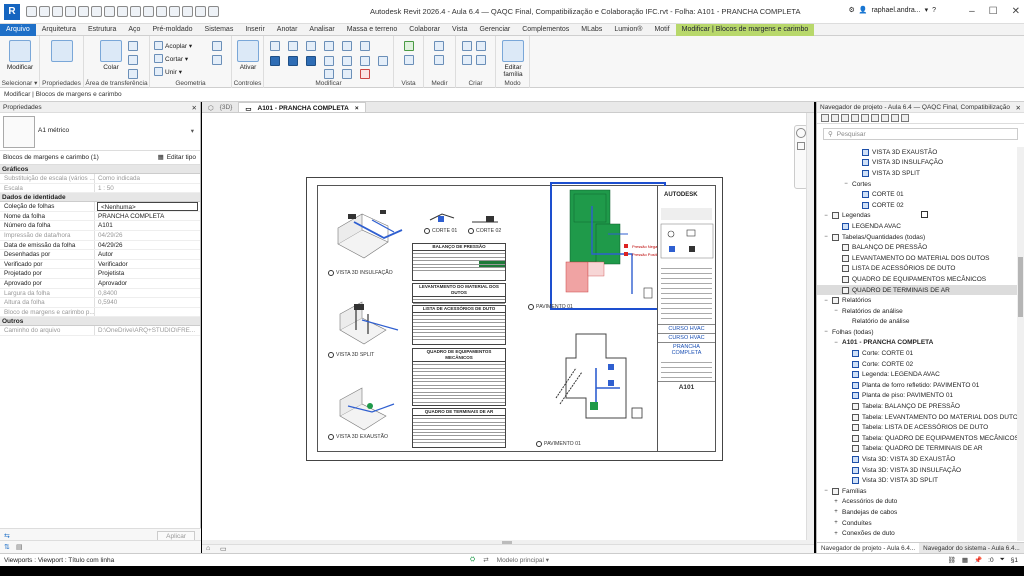  Describe the element at coordinates (20, 55) in the screenshot. I see `modify-button: Modificar` at that location.